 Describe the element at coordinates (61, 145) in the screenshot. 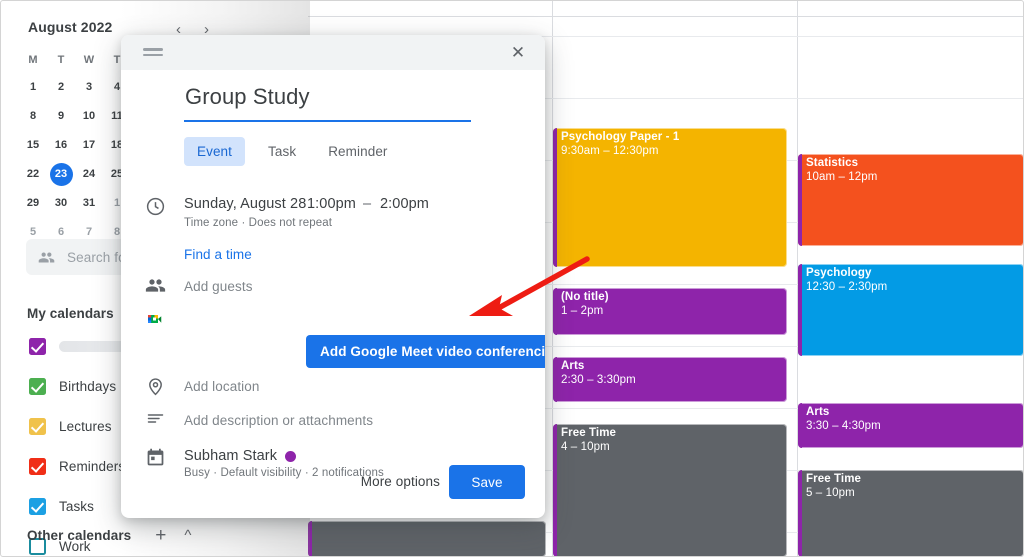

I see `mini-calendar-day: 16` at that location.